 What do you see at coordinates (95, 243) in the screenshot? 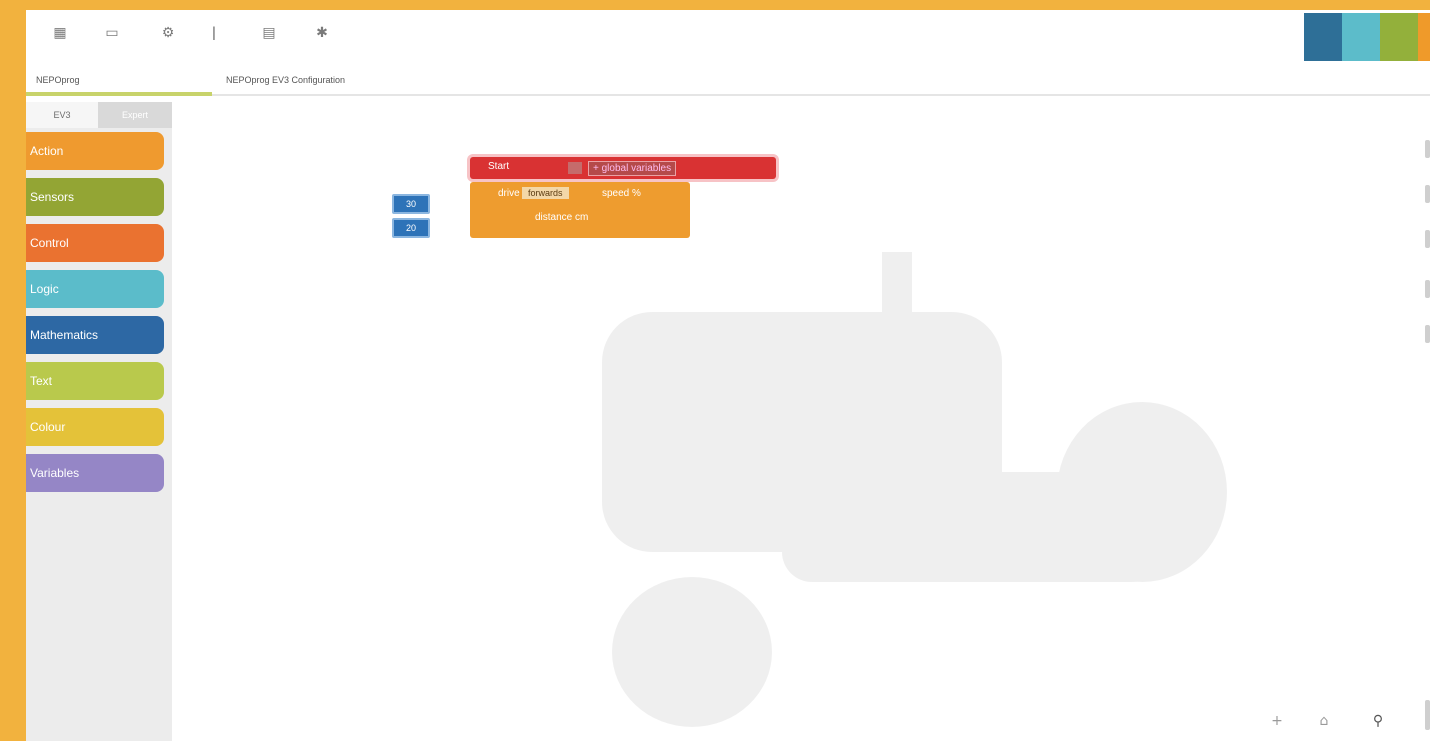
I see `category-control: Control` at bounding box center [95, 243].